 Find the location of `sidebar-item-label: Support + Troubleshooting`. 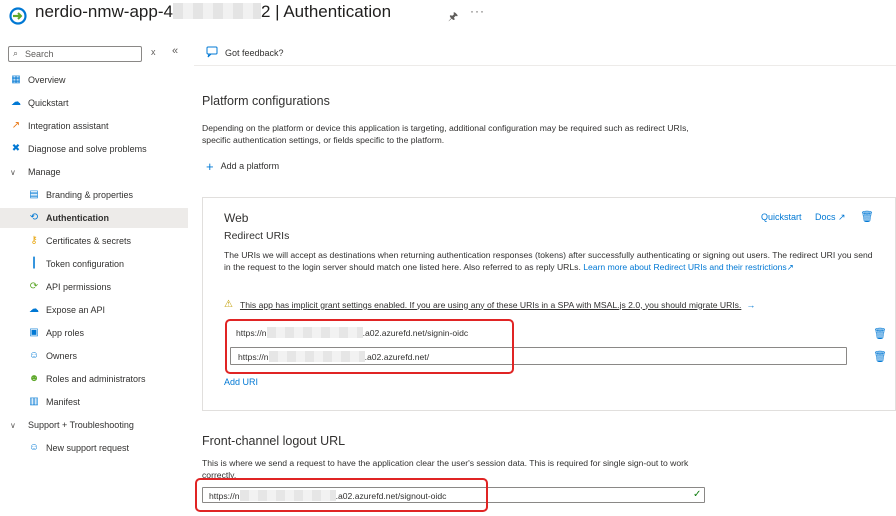

sidebar-item-label: Support + Troubleshooting is located at coordinates (81, 425).